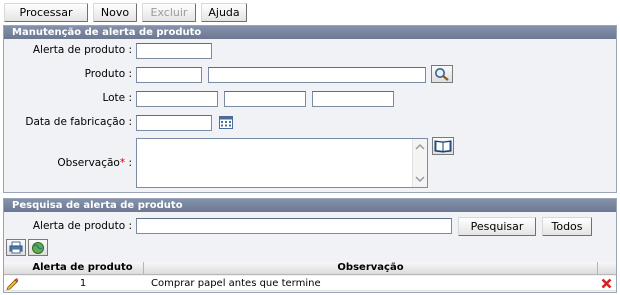  What do you see at coordinates (310, 32) in the screenshot?
I see `maintenance-panel-title: Manutenção de alerta de produto` at bounding box center [310, 32].